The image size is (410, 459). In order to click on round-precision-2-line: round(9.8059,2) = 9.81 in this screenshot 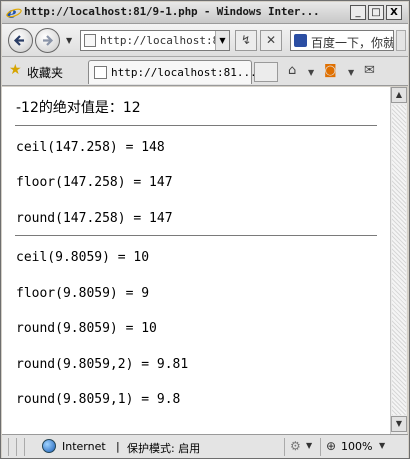, I will do `click(102, 364)`.